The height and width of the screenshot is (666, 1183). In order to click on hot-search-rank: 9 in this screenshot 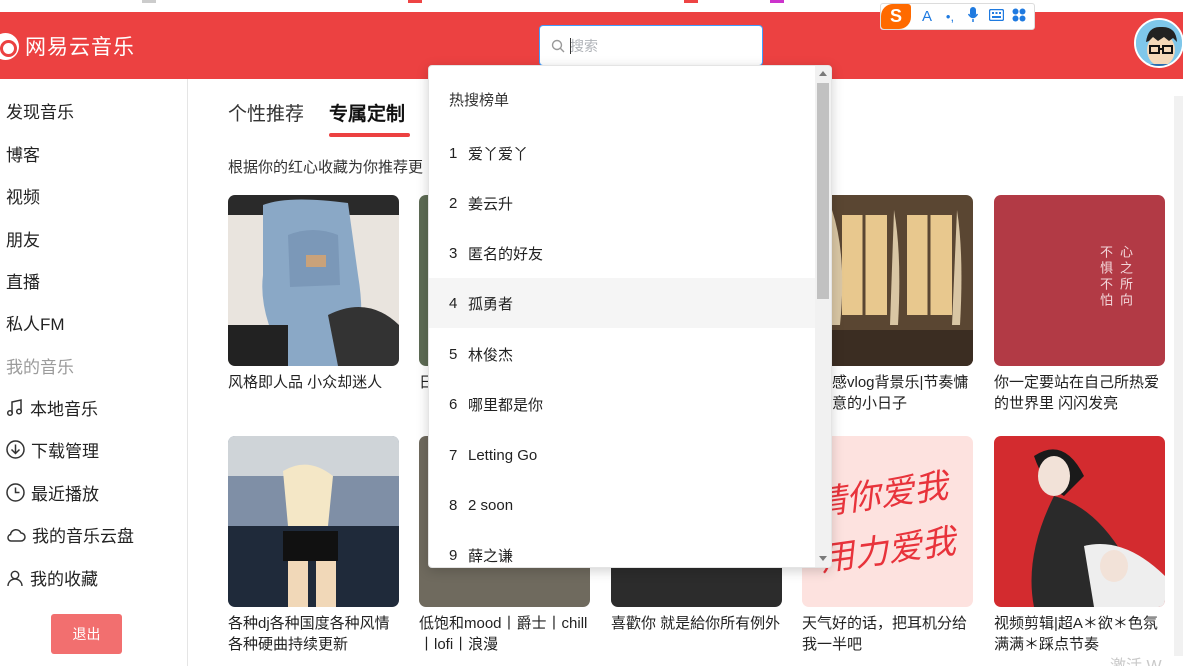, I will do `click(453, 555)`.